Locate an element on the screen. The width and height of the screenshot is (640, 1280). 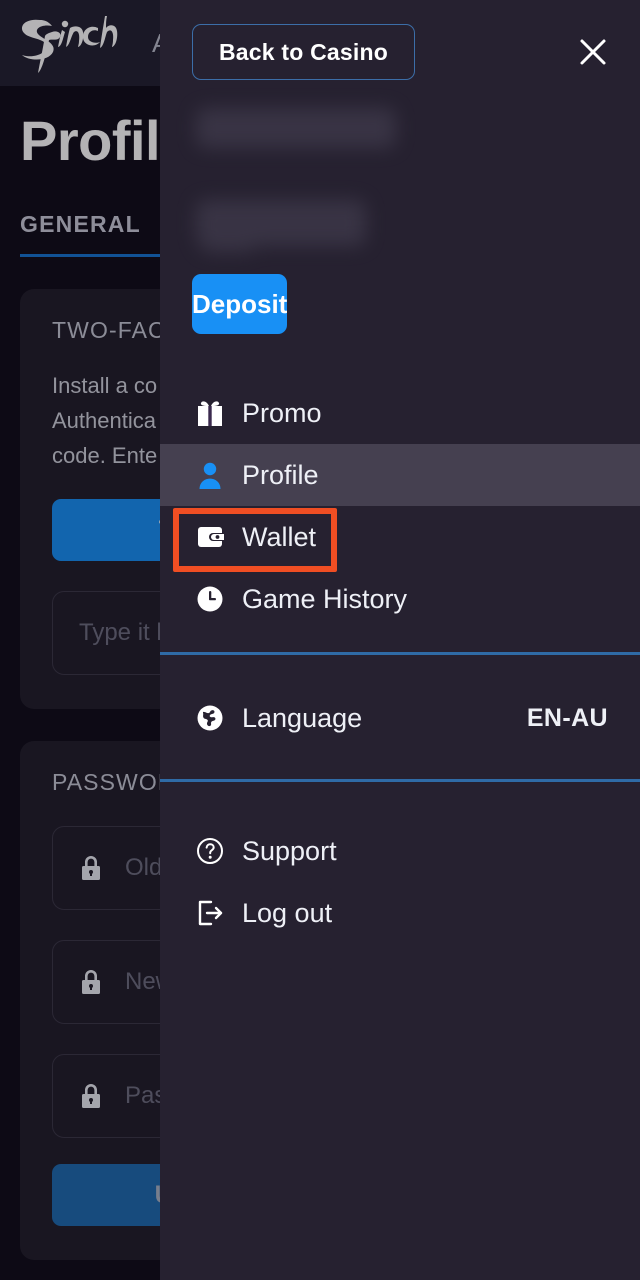
old-password-placeholder: Old is located at coordinates (144, 867).